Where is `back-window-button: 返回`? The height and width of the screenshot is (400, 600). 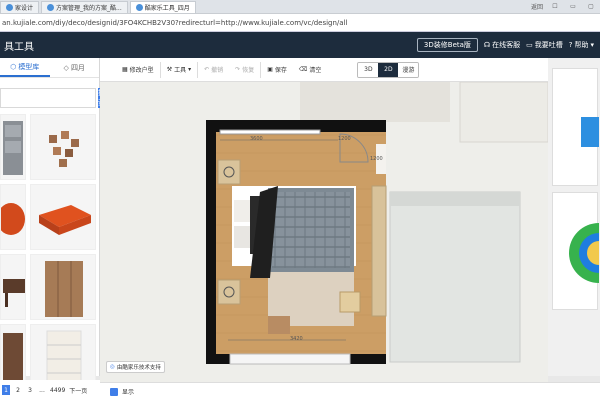 back-window-button: 返回 is located at coordinates (537, 6).